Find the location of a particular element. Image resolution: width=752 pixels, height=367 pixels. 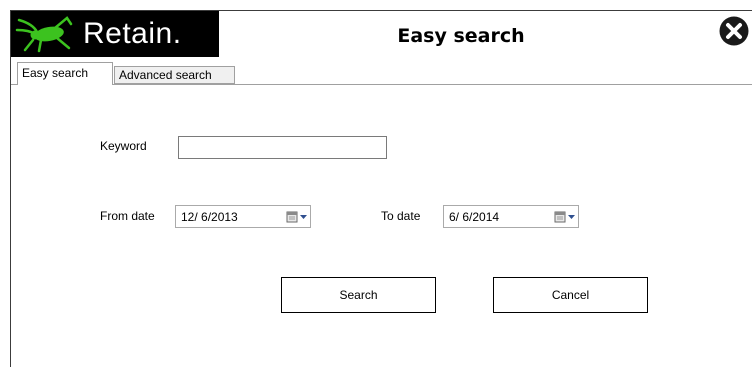

tab-easy-search: Easy search is located at coordinates (65, 73).